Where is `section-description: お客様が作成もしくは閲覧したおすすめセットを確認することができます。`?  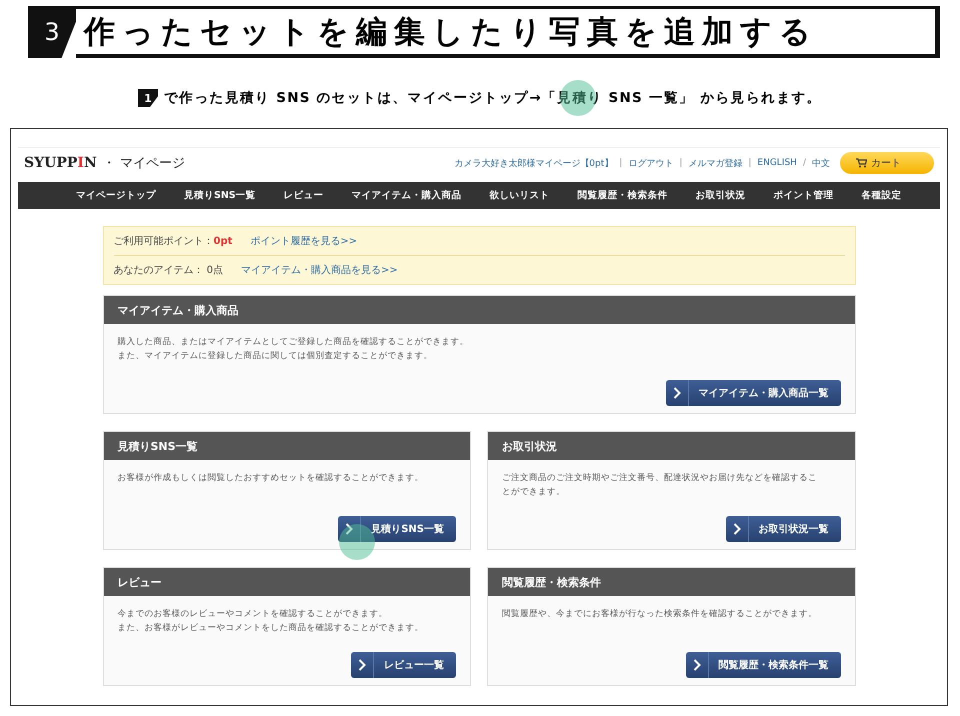 section-description: お客様が作成もしくは閲覧したおすすめセットを確認することができます。 is located at coordinates (270, 478).